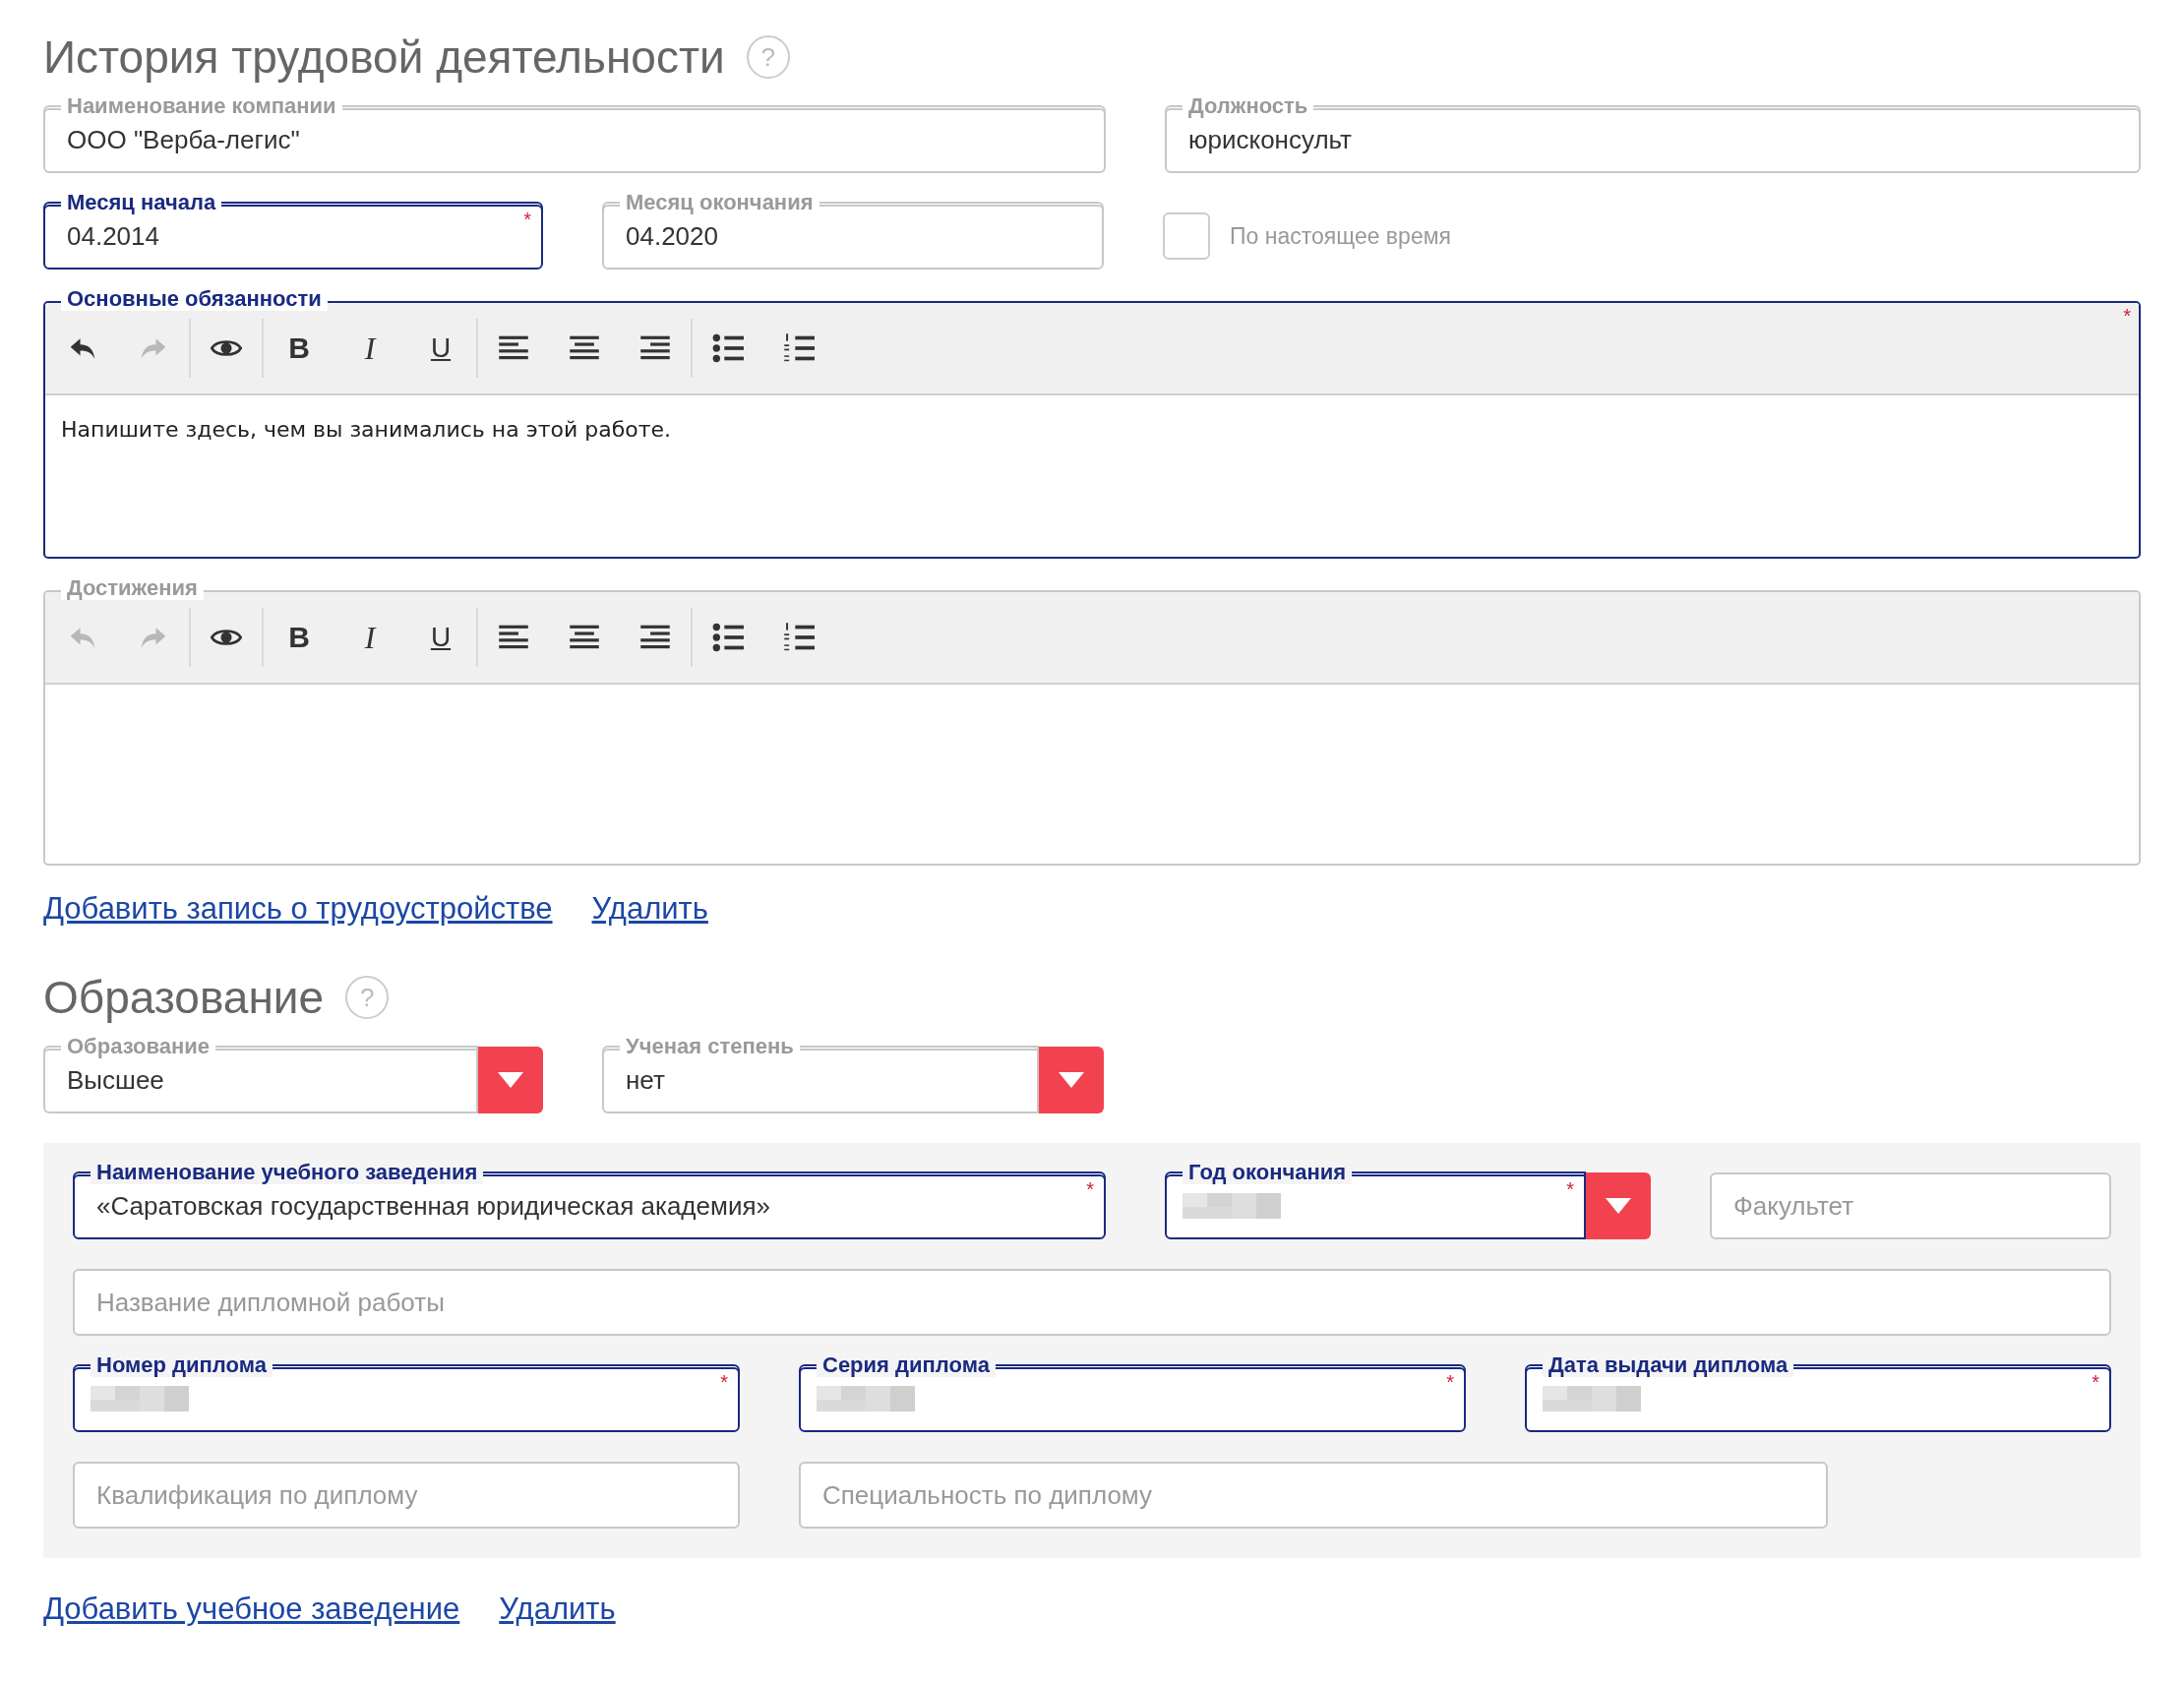 This screenshot has width=2184, height=1682. What do you see at coordinates (184, 997) in the screenshot?
I see `section-heading: Образование` at bounding box center [184, 997].